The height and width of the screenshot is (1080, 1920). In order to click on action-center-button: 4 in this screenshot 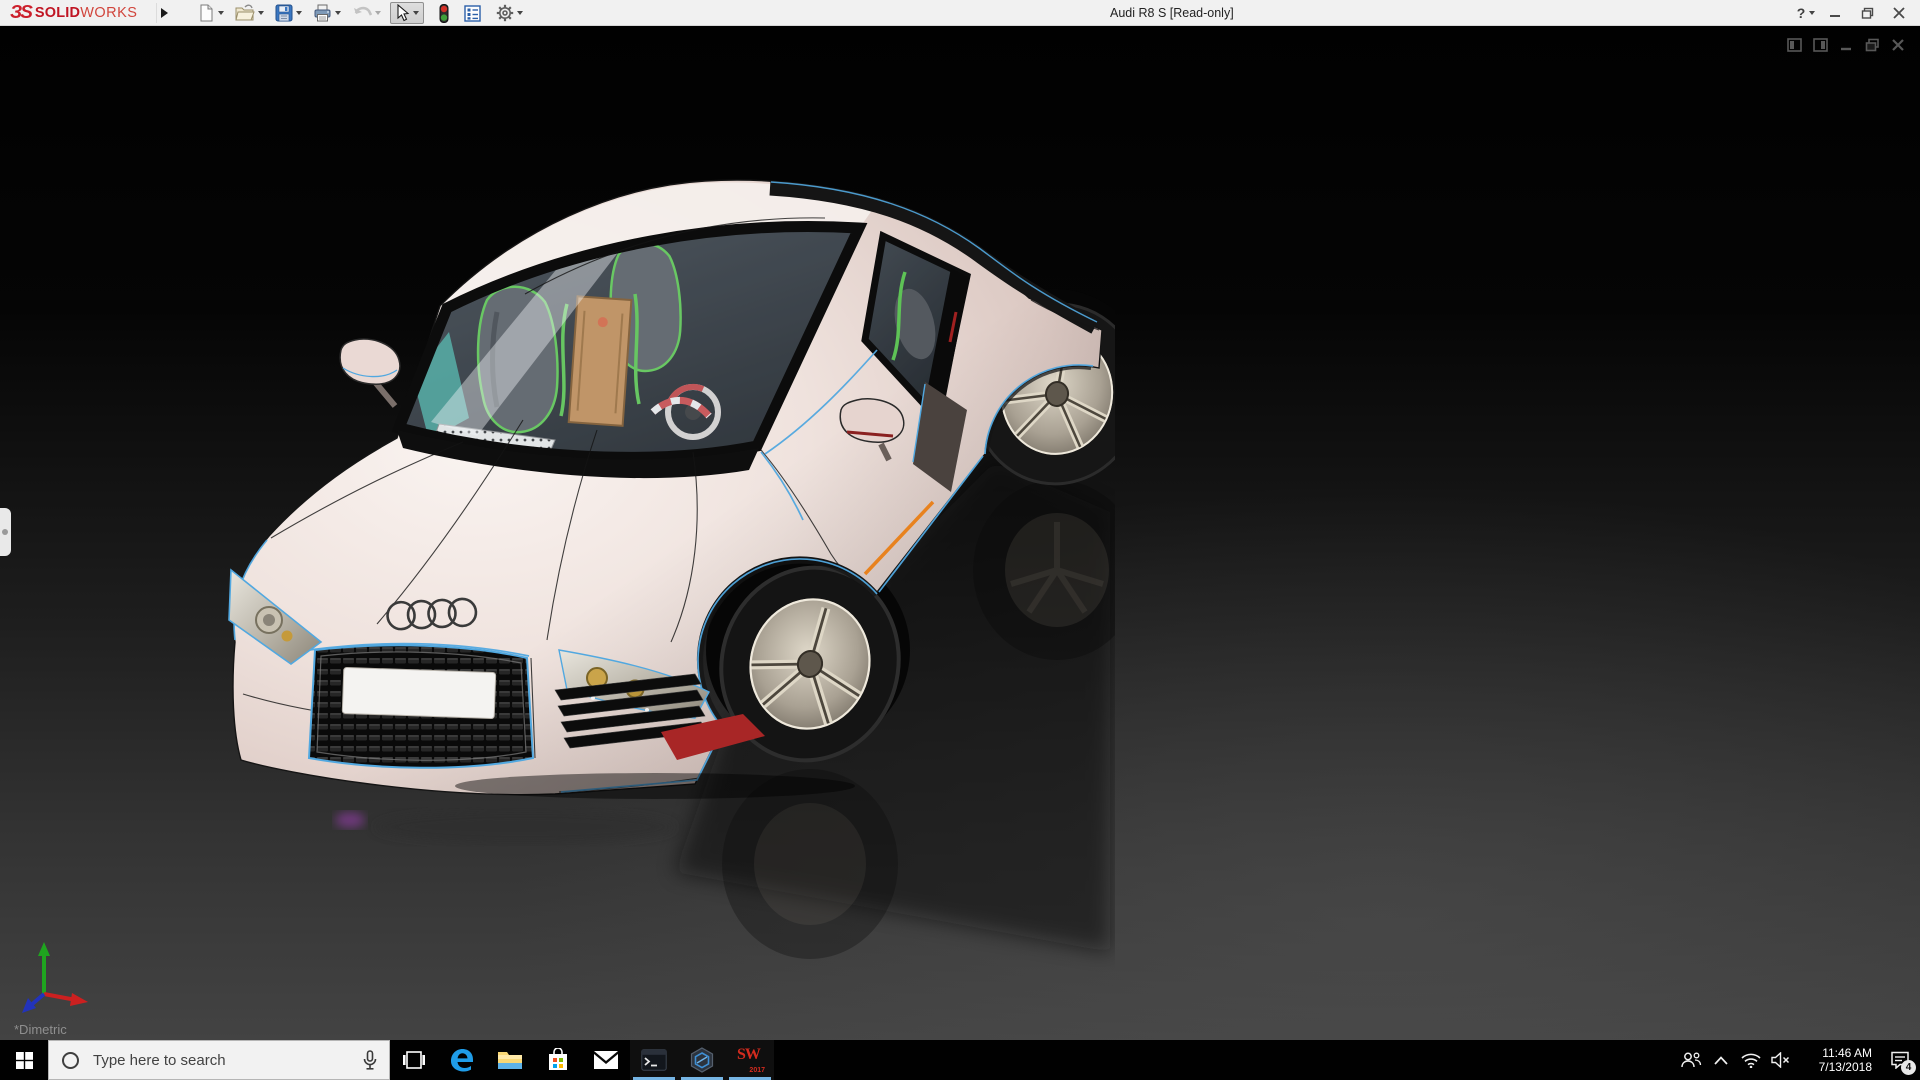, I will do `click(1900, 1060)`.